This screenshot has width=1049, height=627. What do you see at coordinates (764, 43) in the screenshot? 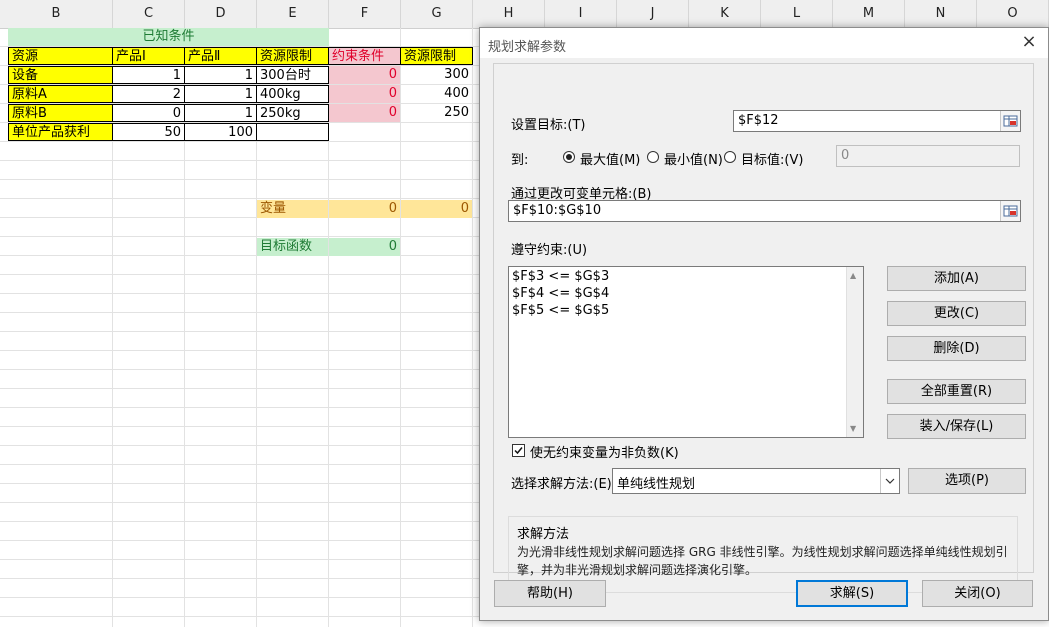
I see `dialog-titlebar: 规划求解参数 ×` at bounding box center [764, 43].